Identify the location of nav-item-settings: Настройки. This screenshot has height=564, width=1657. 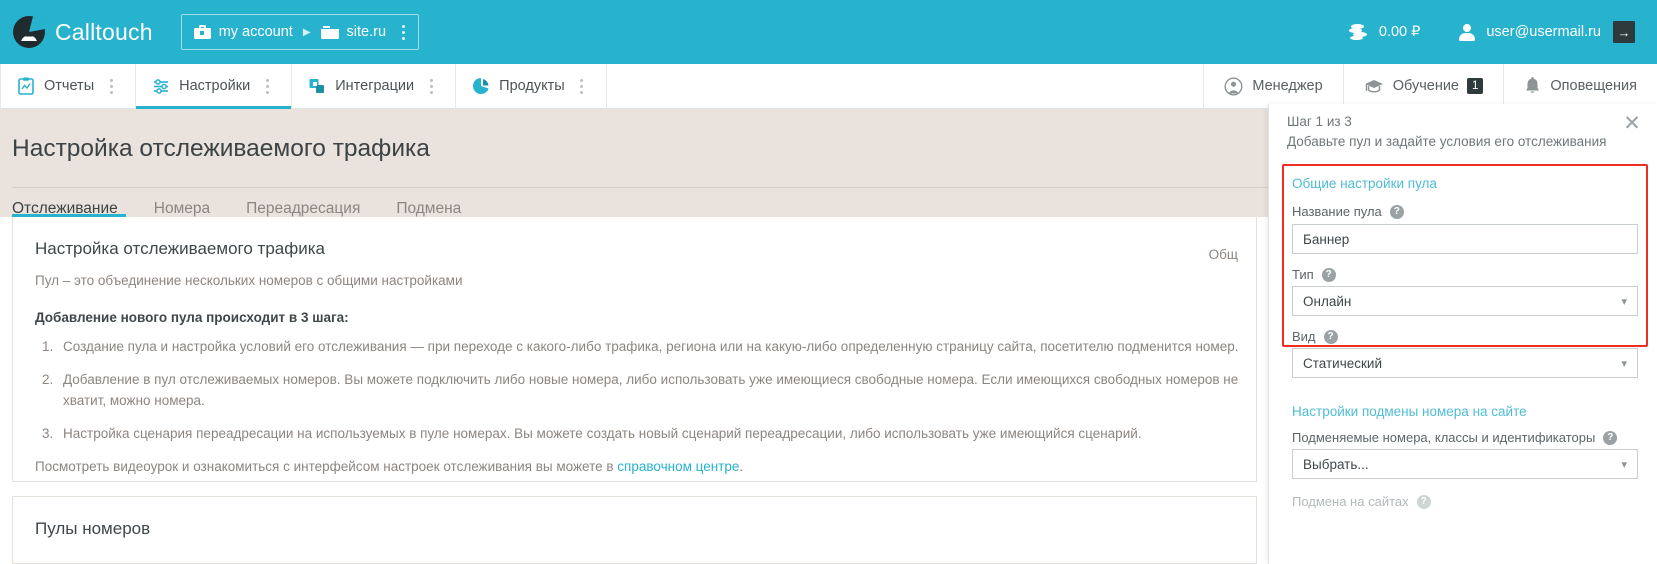
(214, 86).